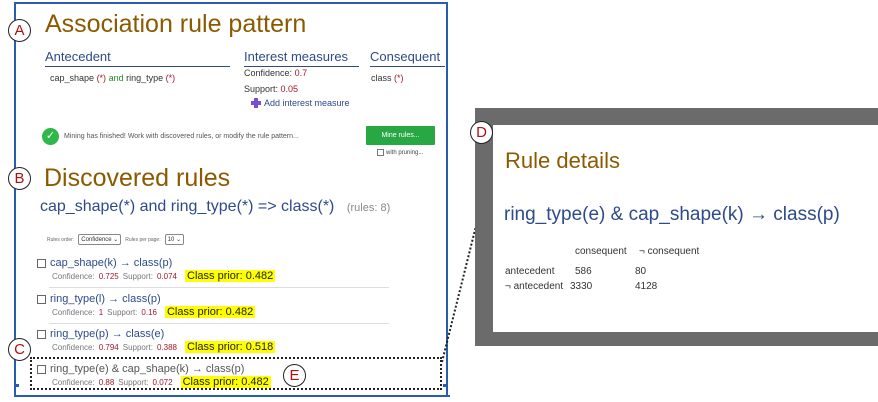 The width and height of the screenshot is (878, 402). I want to click on support-measure: Support: 0.05, so click(271, 89).